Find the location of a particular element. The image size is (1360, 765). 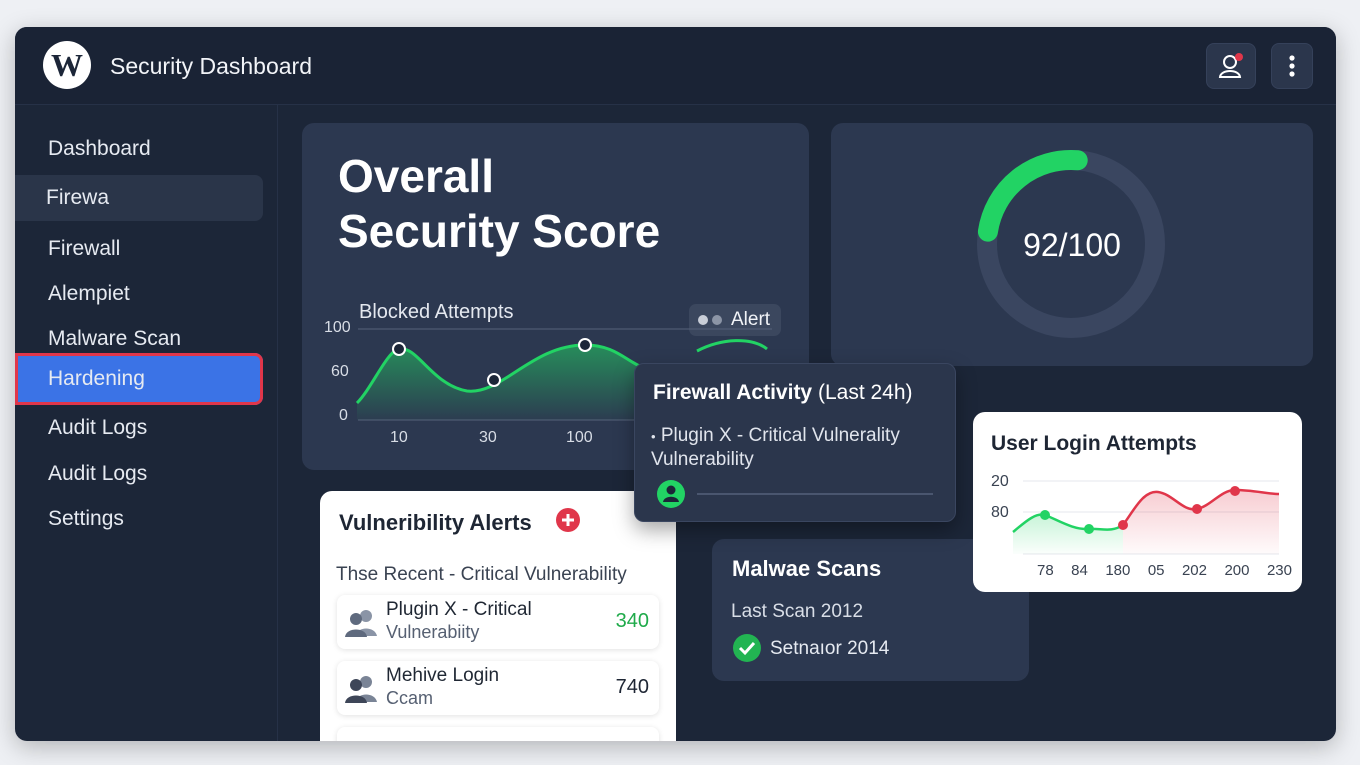

vuln-card-title: Vulneribility Alerts is located at coordinates (435, 522).